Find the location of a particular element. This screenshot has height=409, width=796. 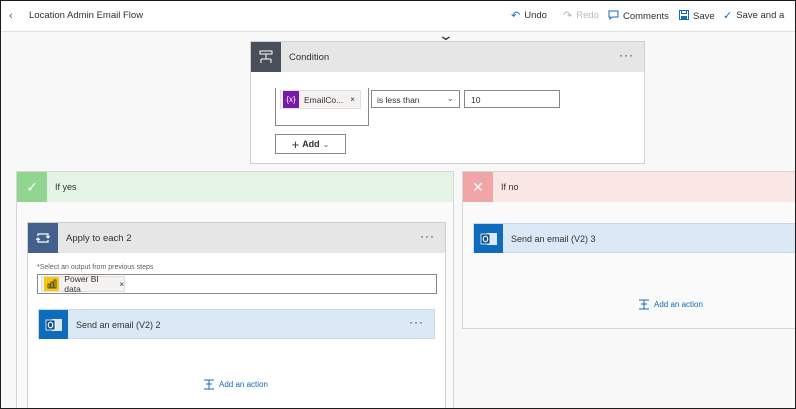

comment-icon is located at coordinates (613, 16).